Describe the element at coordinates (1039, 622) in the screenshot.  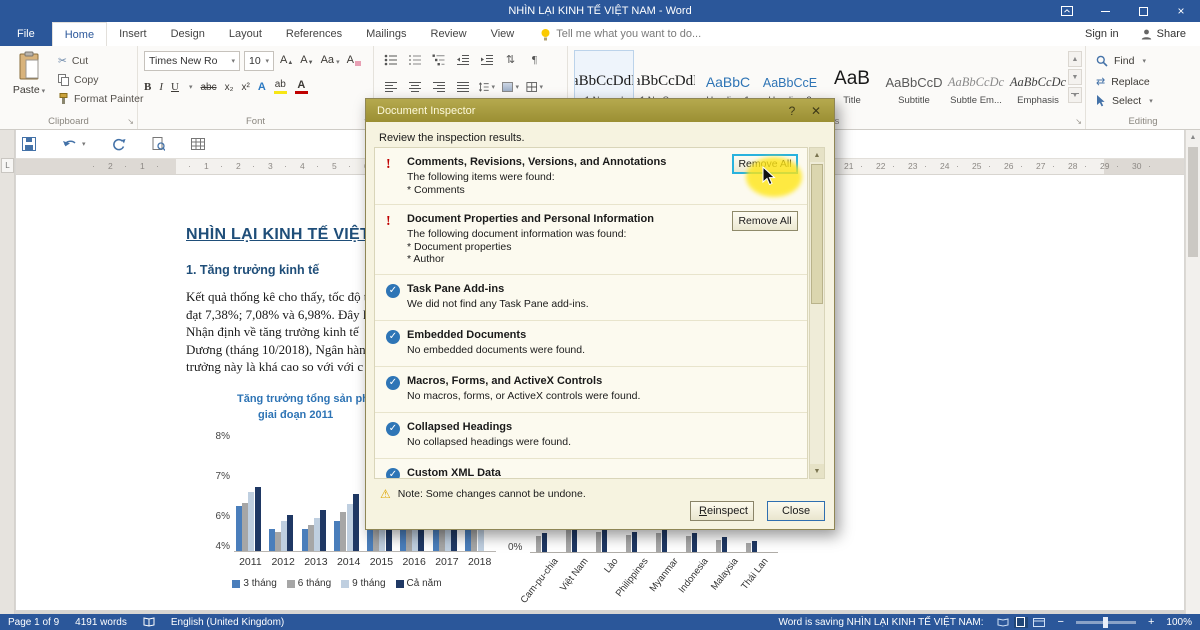
I see `web-layout-icon` at that location.